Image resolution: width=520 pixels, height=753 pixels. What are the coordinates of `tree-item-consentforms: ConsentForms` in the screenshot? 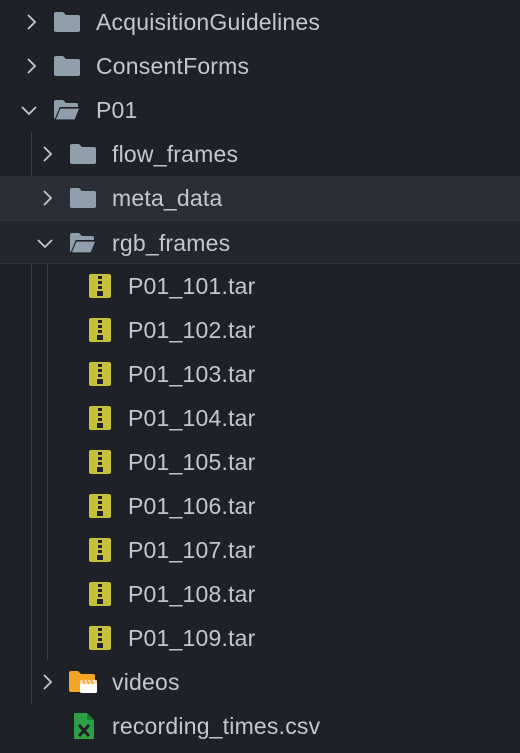 It's located at (260, 66).